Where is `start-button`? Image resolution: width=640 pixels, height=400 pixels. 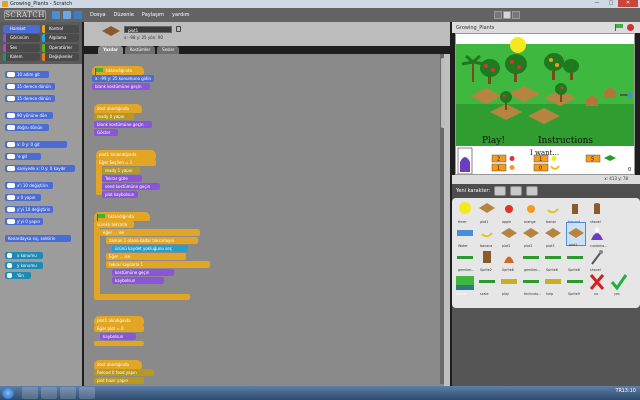
start-button is located at coordinates (8, 393).